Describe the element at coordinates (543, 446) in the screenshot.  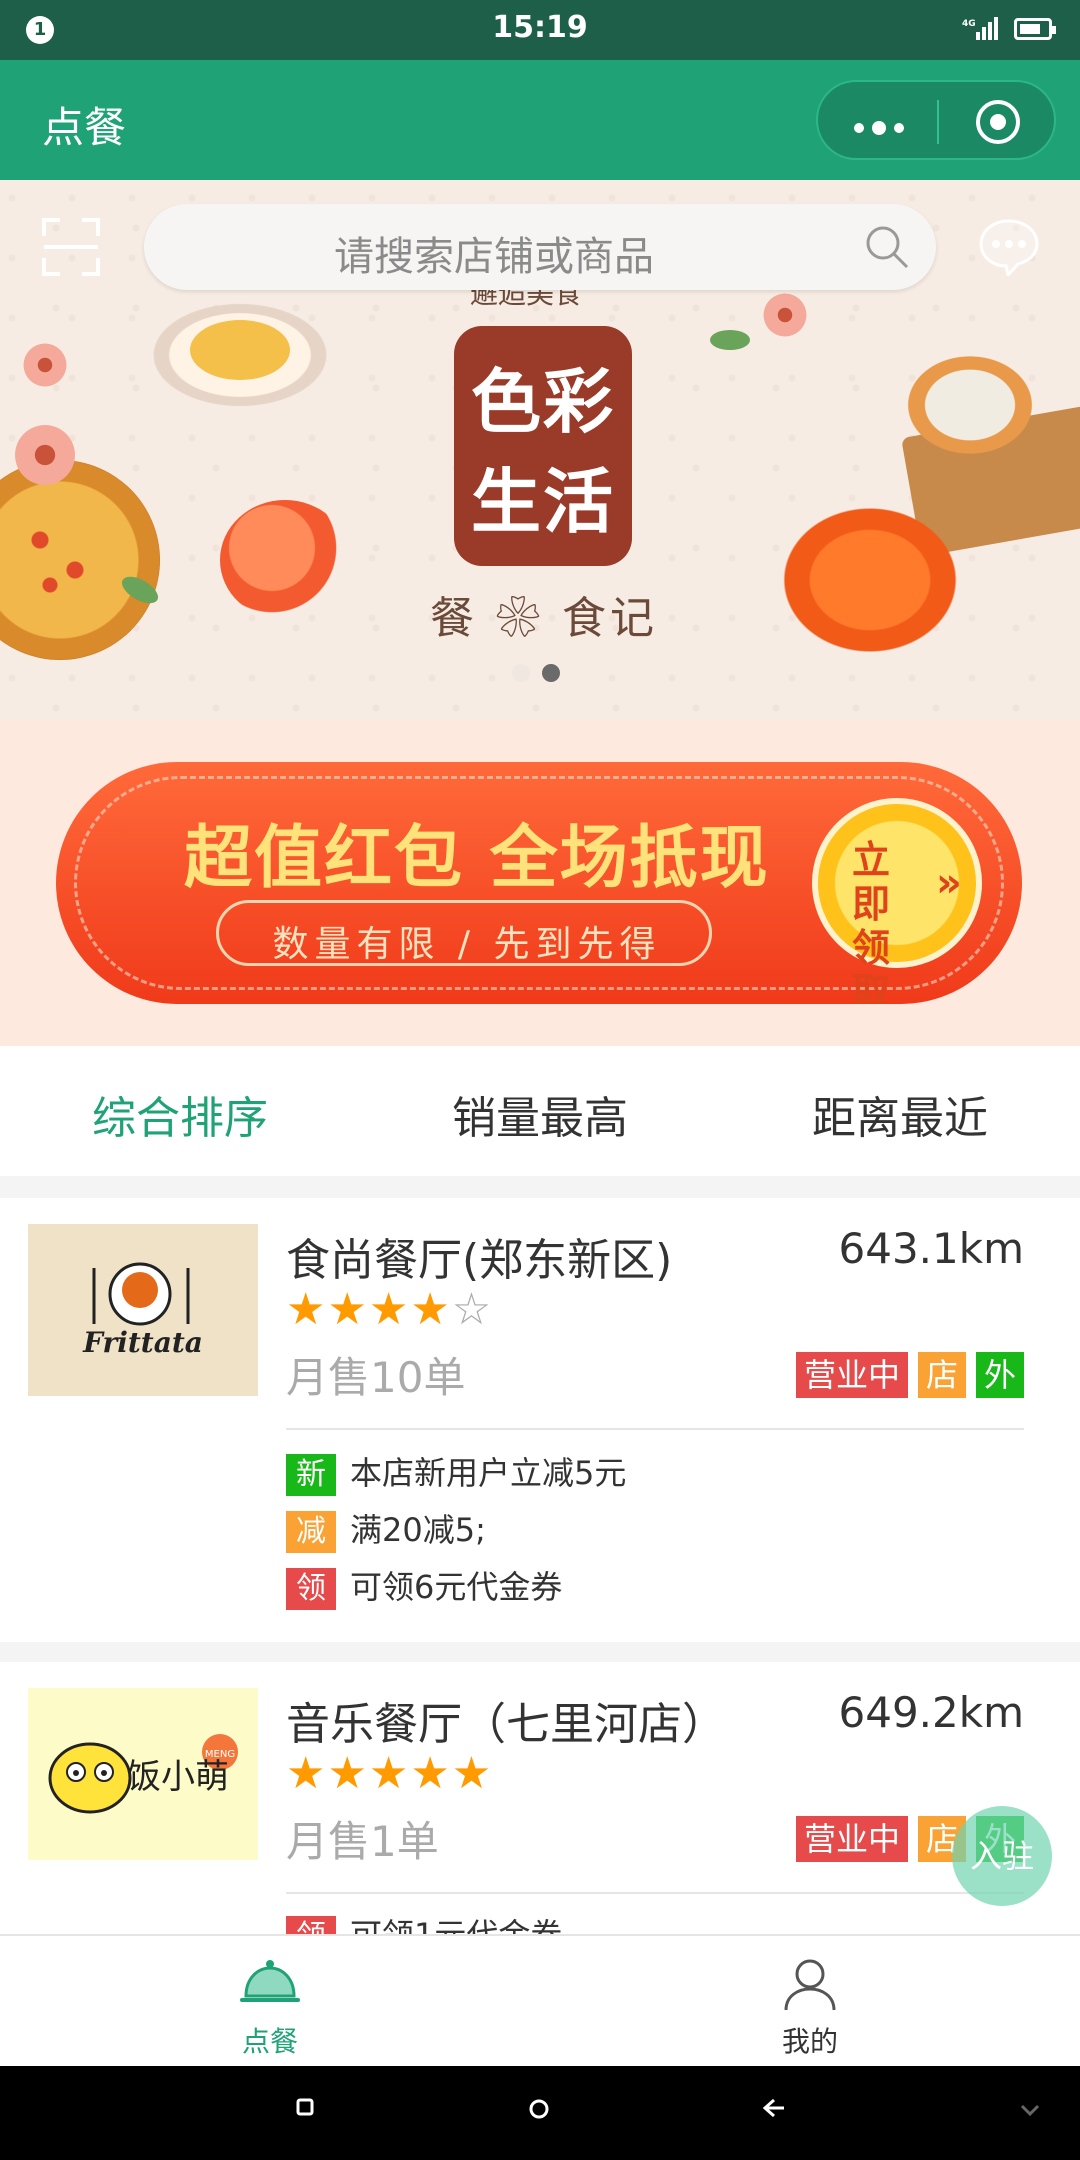
I see `banner-logo: 色彩 生活` at that location.